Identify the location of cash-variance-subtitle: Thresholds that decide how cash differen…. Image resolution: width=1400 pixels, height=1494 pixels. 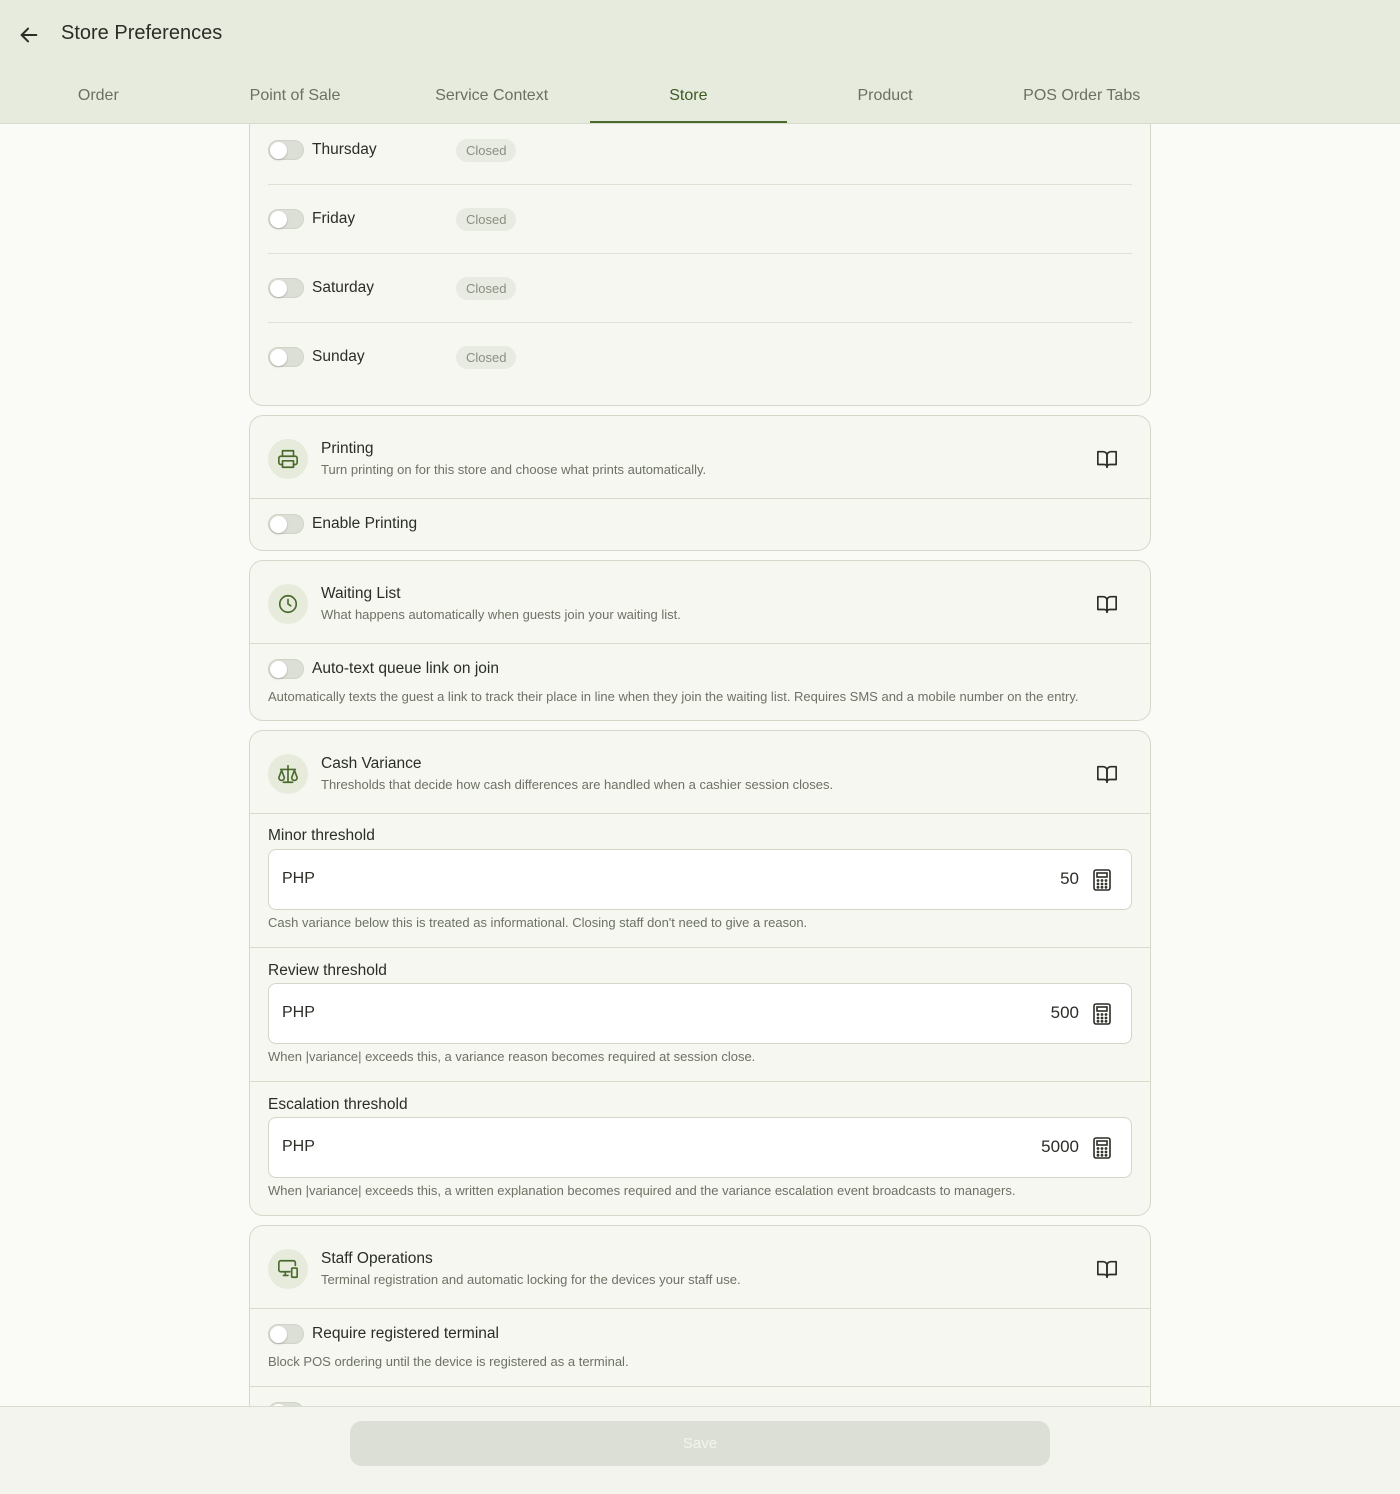
(577, 784).